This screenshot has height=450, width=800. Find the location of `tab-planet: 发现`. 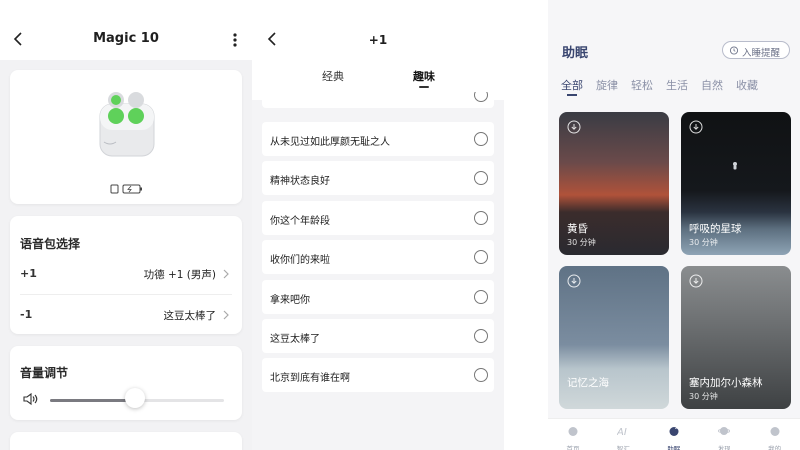

tab-planet: 发现 is located at coordinates (724, 434).